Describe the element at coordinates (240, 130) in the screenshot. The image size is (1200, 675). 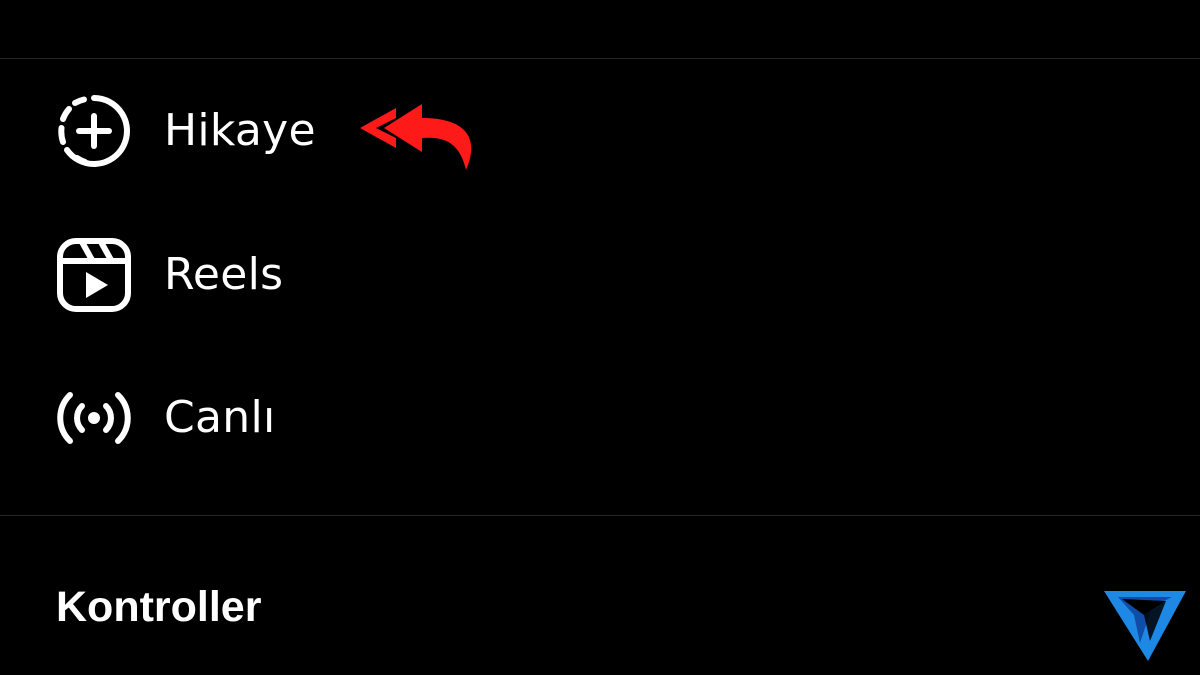
I see `menu-item-label: Hikaye` at that location.